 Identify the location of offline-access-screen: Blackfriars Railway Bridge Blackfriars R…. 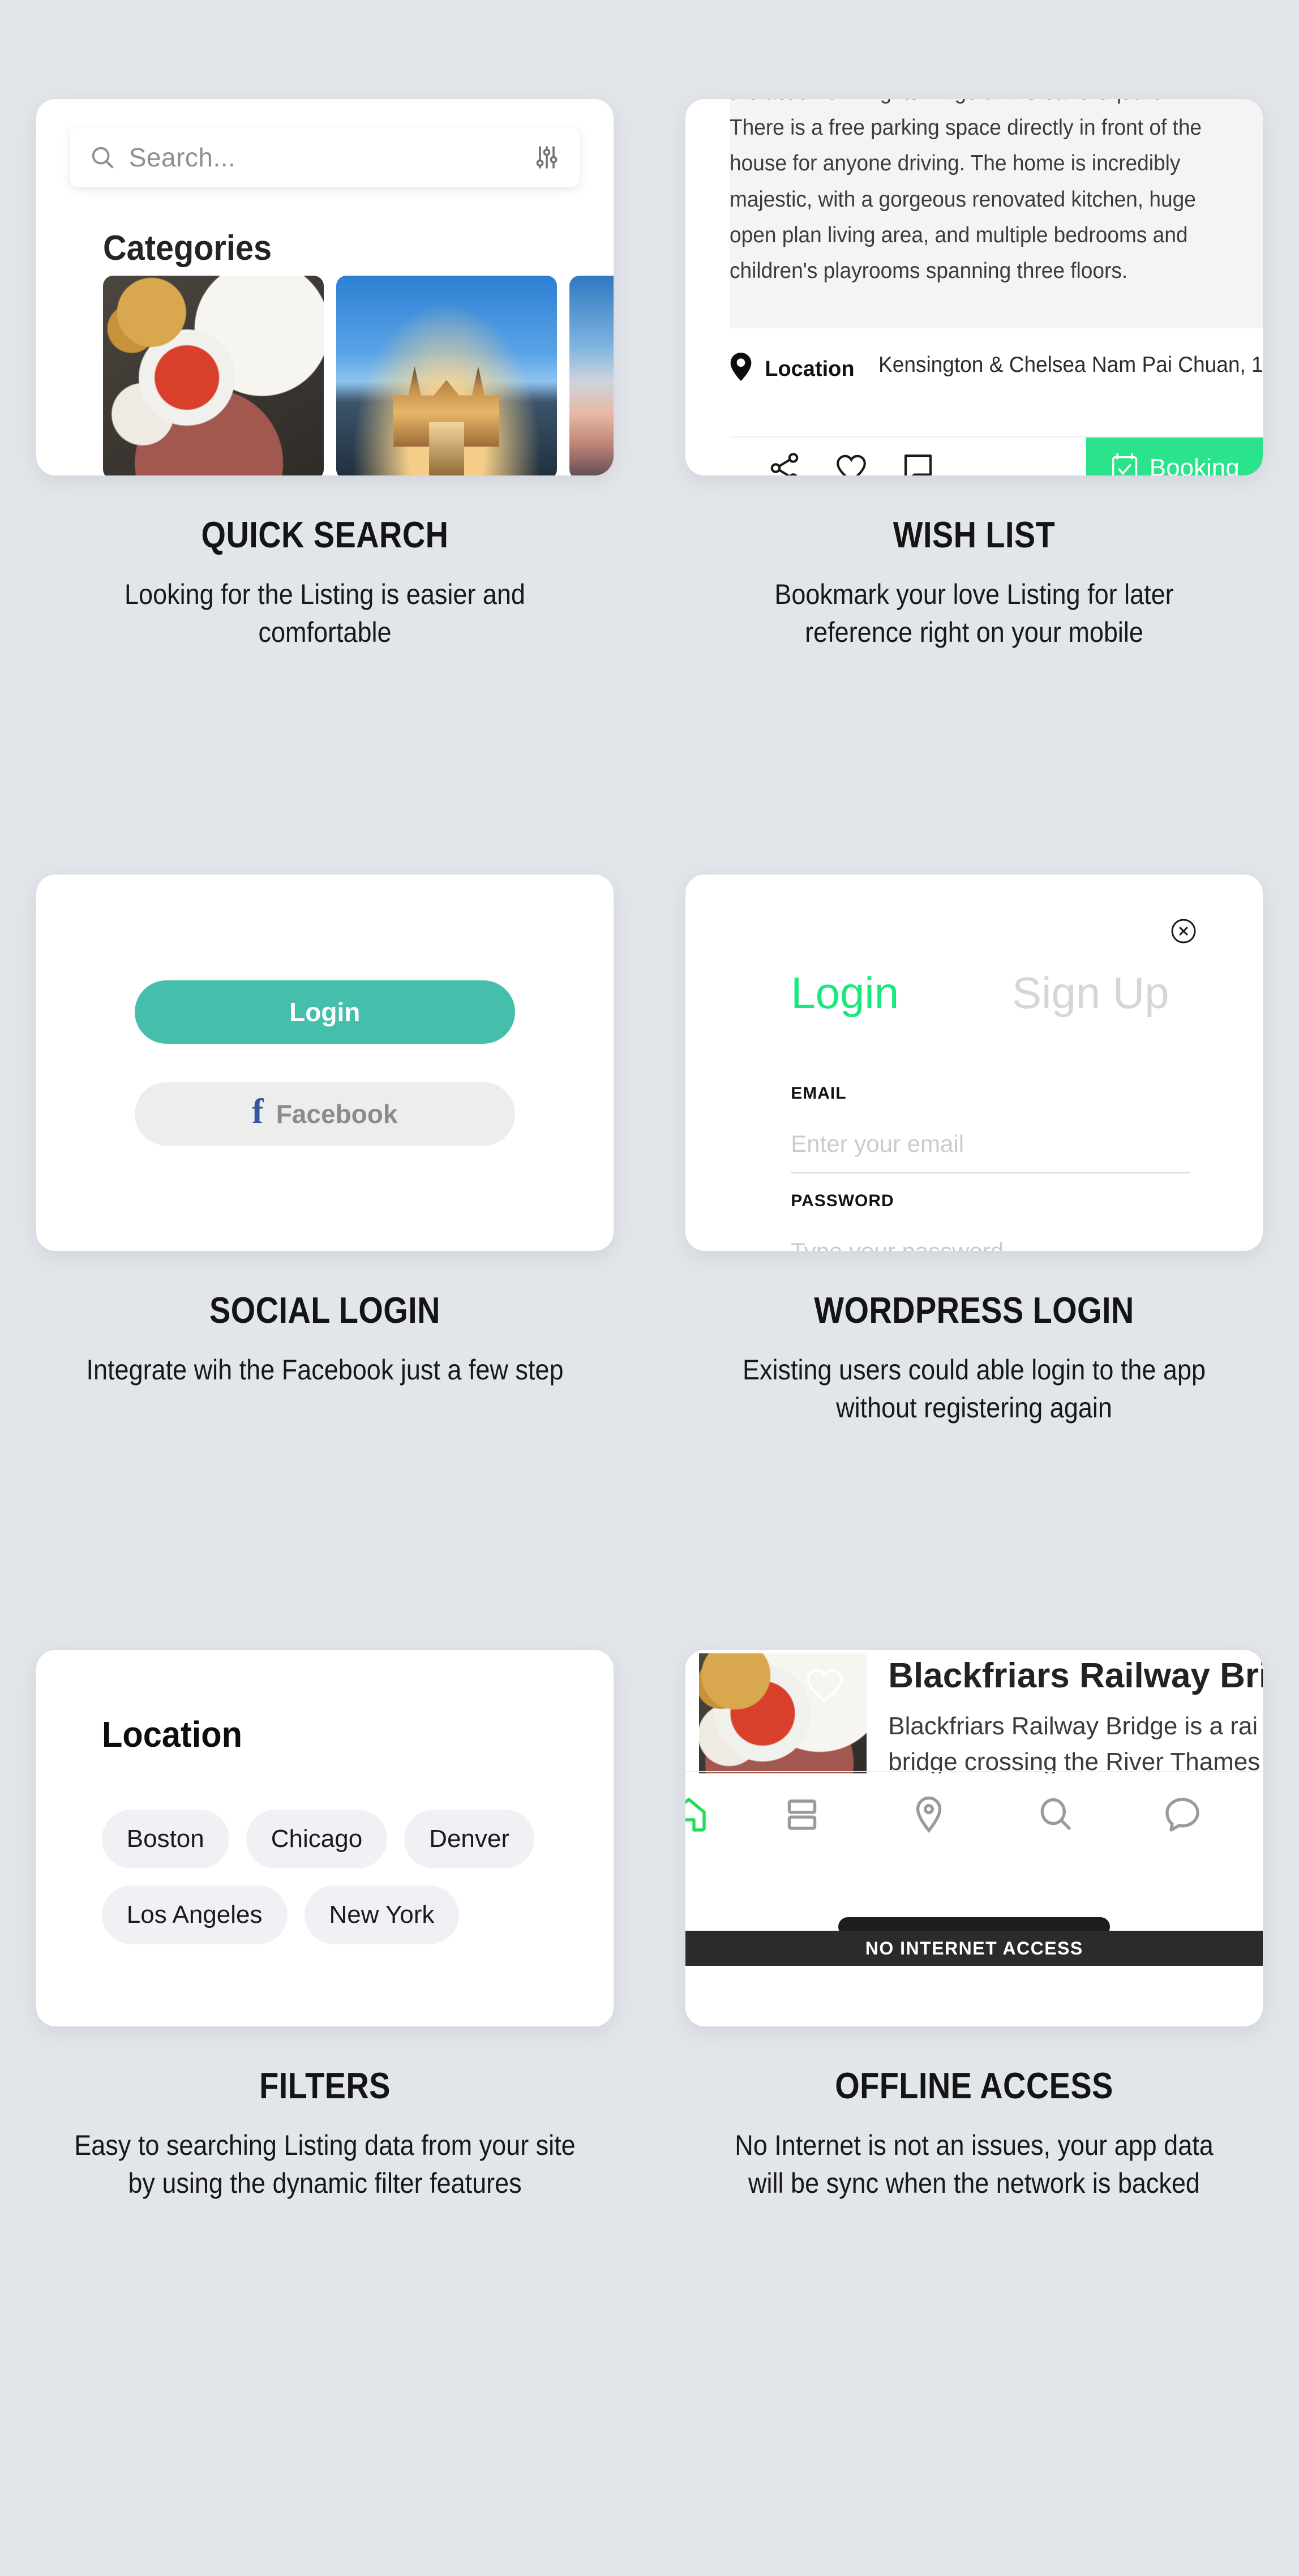
(974, 1838).